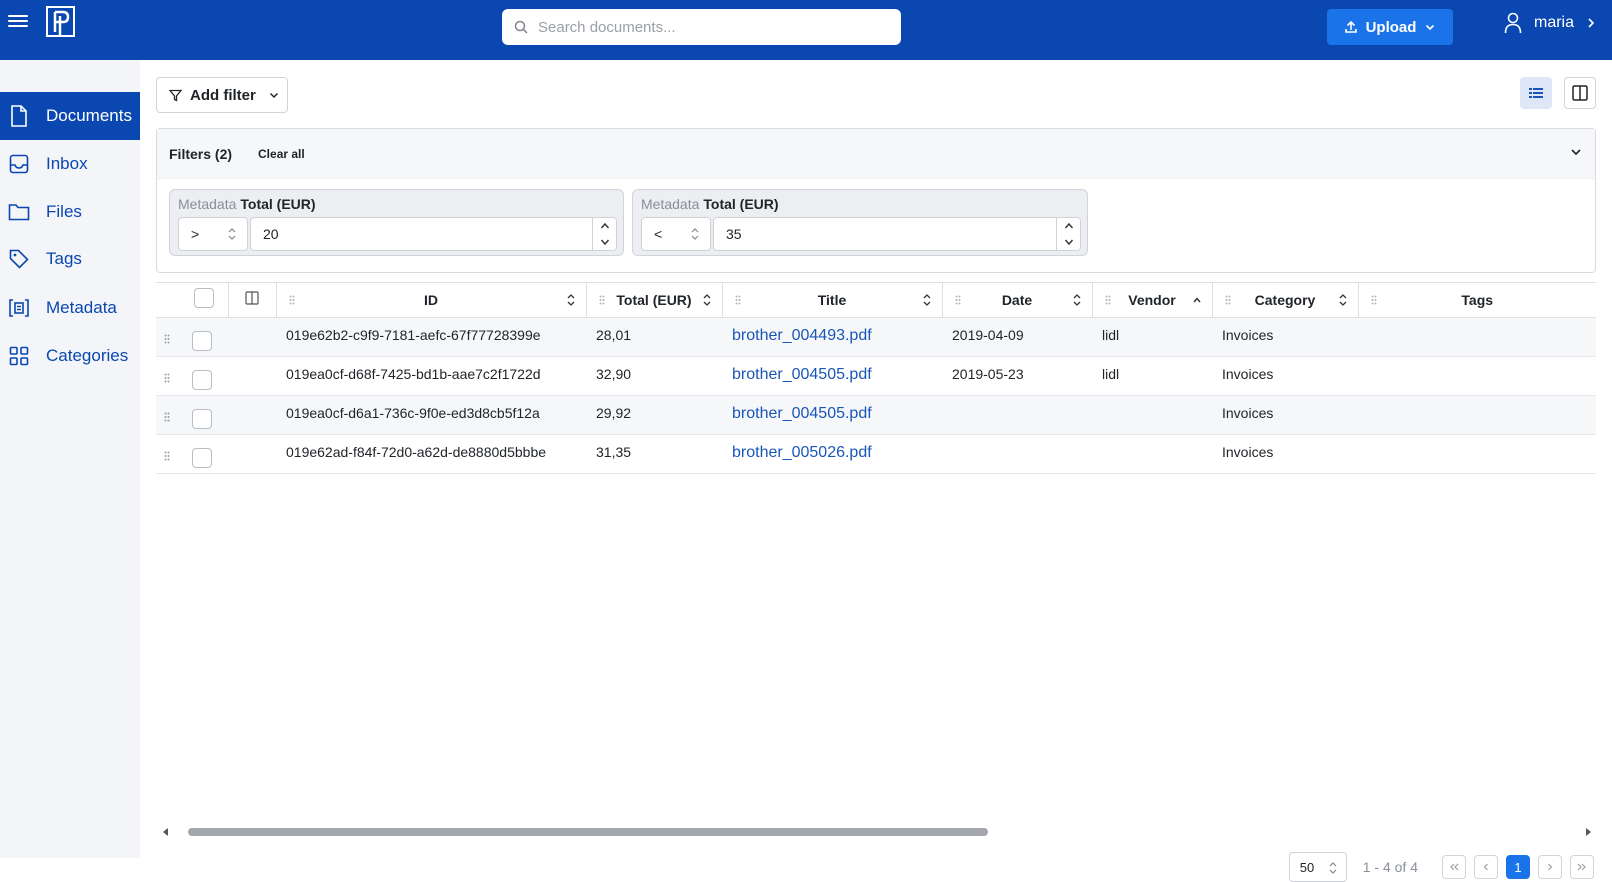 The height and width of the screenshot is (882, 1612). What do you see at coordinates (654, 415) in the screenshot?
I see `cell-total: 29,92` at bounding box center [654, 415].